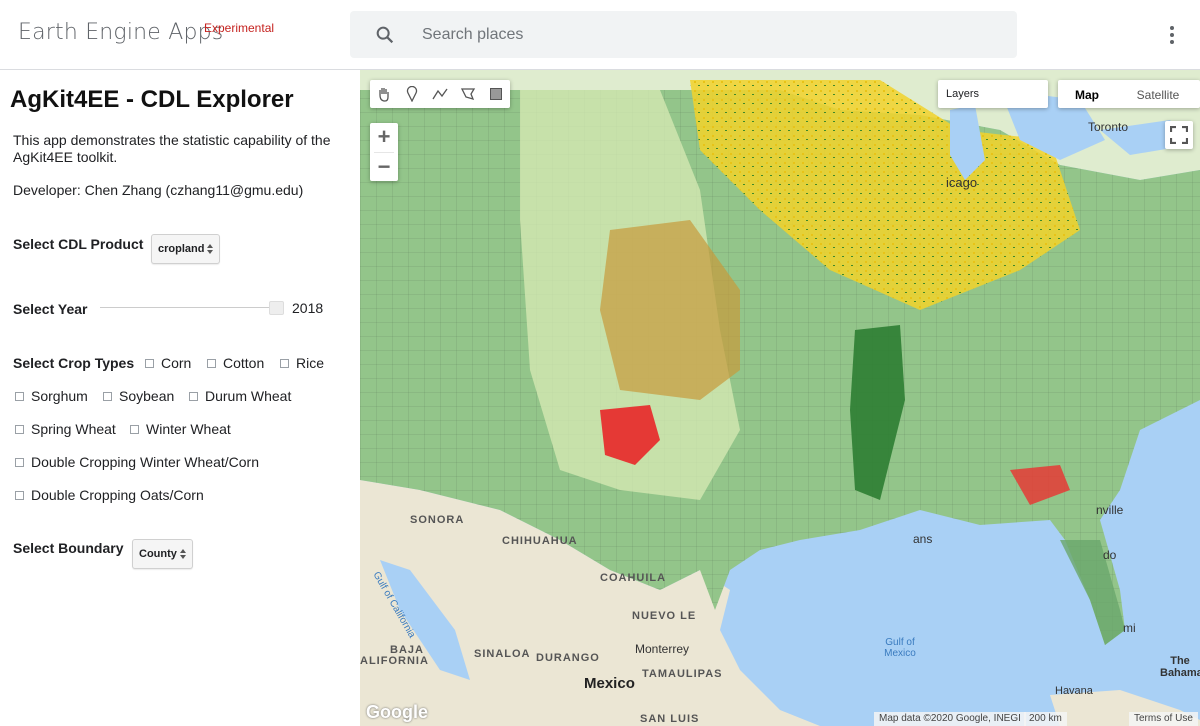 Image resolution: width=1200 pixels, height=726 pixels. What do you see at coordinates (117, 495) in the screenshot?
I see `crop-label: Double Cropping Oats/Corn` at bounding box center [117, 495].